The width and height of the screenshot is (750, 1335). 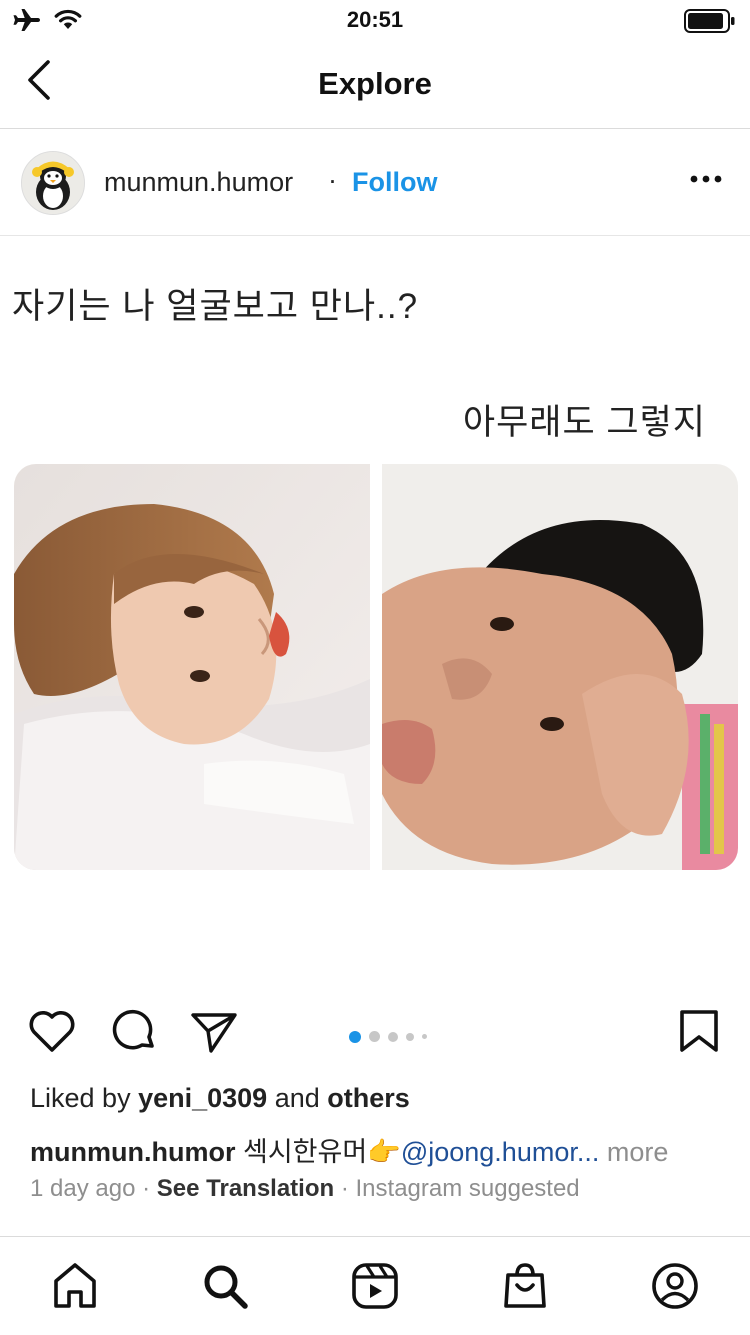 What do you see at coordinates (52, 1031) in the screenshot?
I see `heart-icon` at bounding box center [52, 1031].